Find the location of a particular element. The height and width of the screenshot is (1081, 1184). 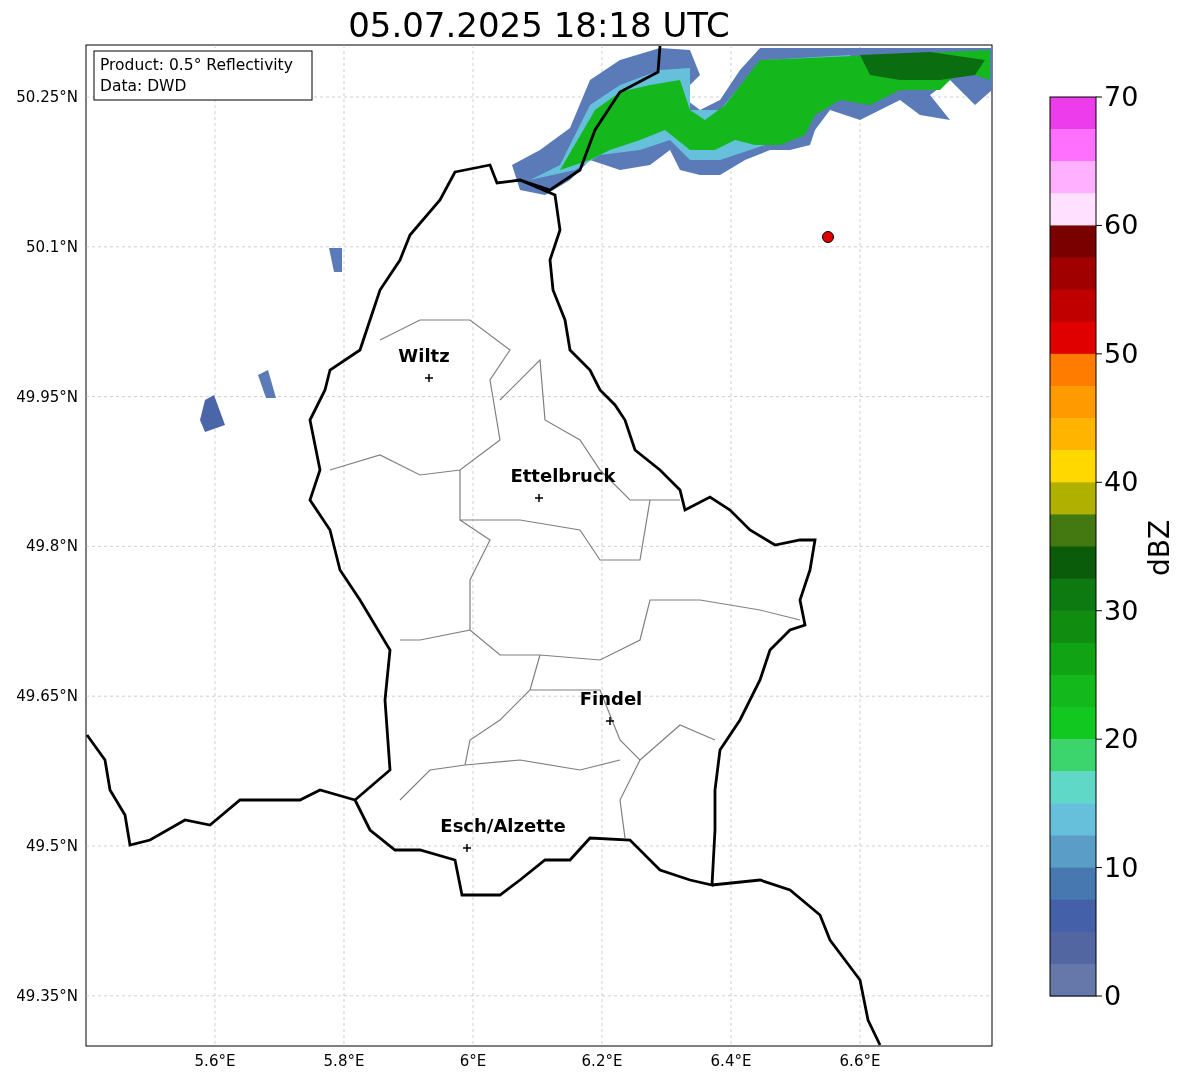

location-marker-dot is located at coordinates (828, 237).